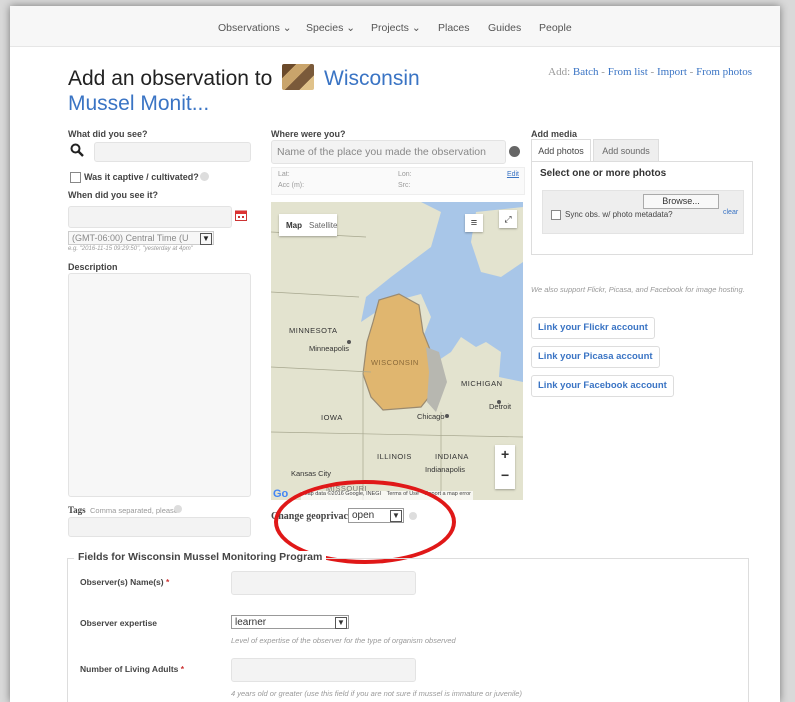 This screenshot has height=702, width=795. What do you see at coordinates (284, 174) in the screenshot?
I see `lat-label: Lat:` at bounding box center [284, 174].